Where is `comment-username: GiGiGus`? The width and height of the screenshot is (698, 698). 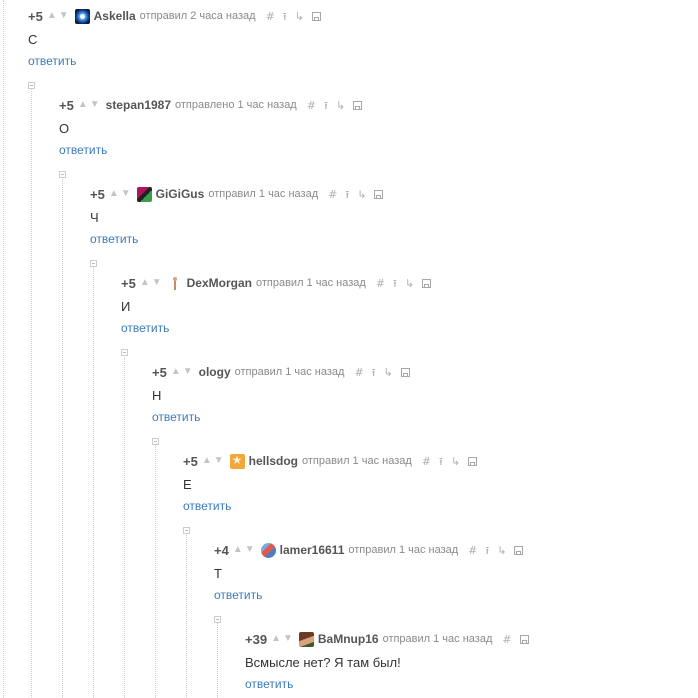 comment-username: GiGiGus is located at coordinates (180, 194).